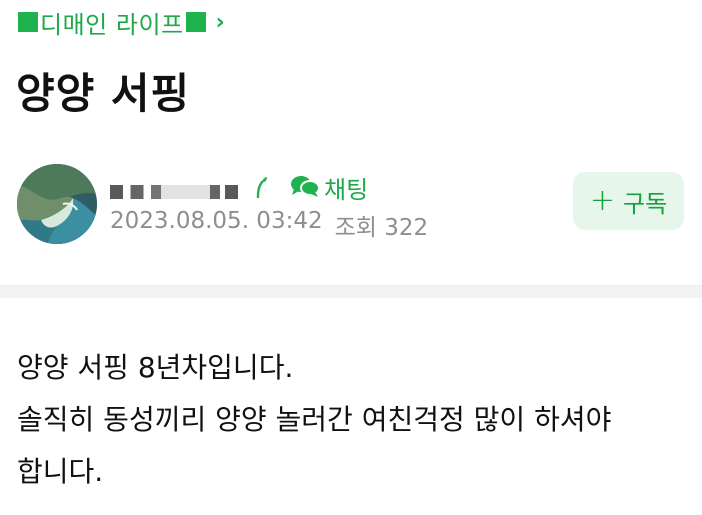 The height and width of the screenshot is (515, 702). I want to click on chevron-right-icon: ›, so click(220, 22).